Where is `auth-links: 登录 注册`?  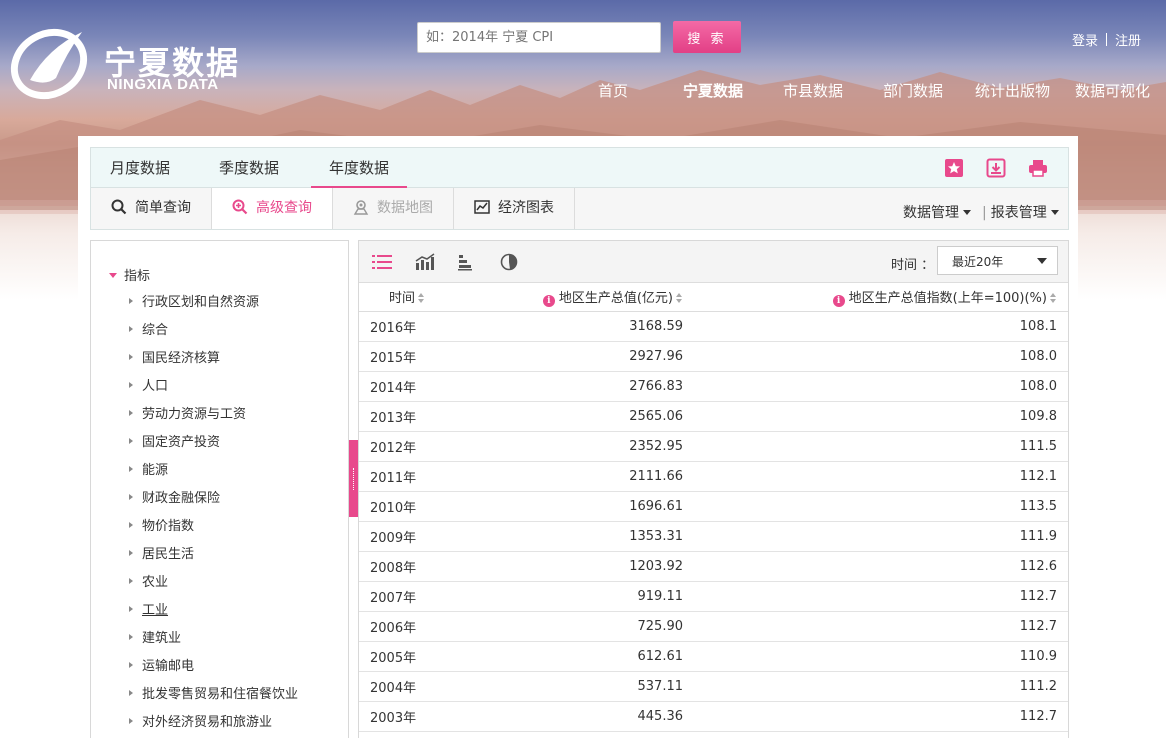
auth-links: 登录 注册 is located at coordinates (1106, 39).